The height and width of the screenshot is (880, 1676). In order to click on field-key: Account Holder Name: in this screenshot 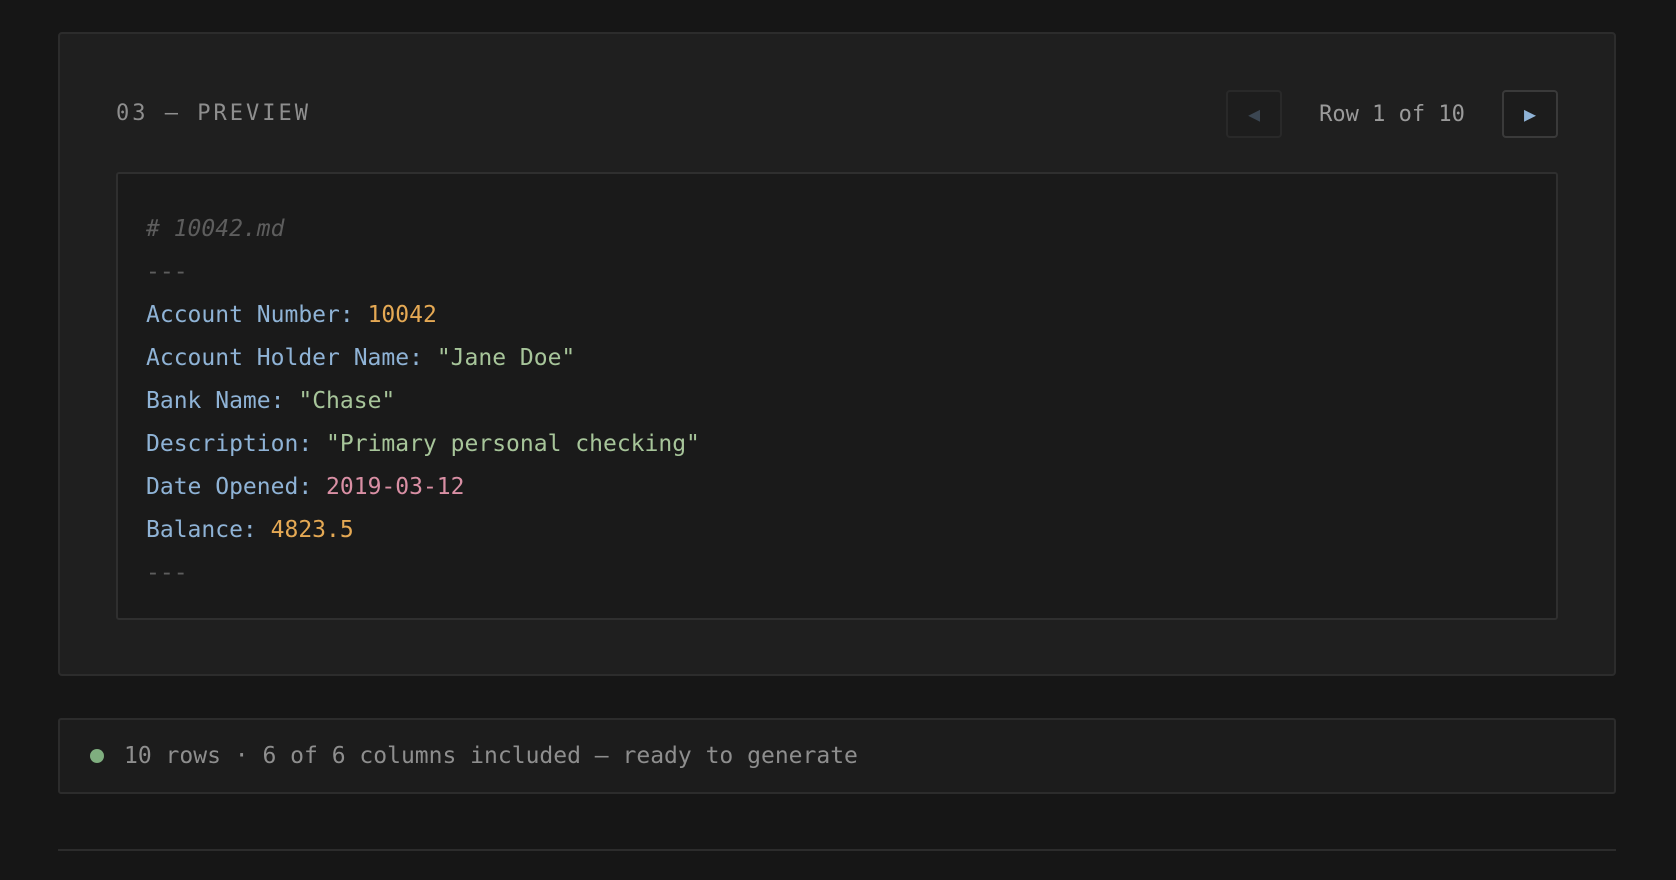, I will do `click(284, 358)`.